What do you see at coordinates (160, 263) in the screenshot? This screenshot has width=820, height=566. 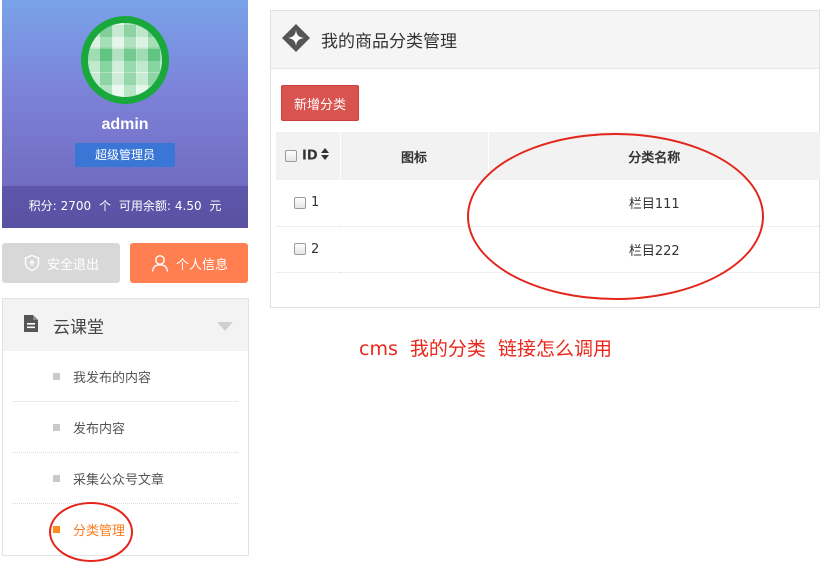 I see `user-icon` at bounding box center [160, 263].